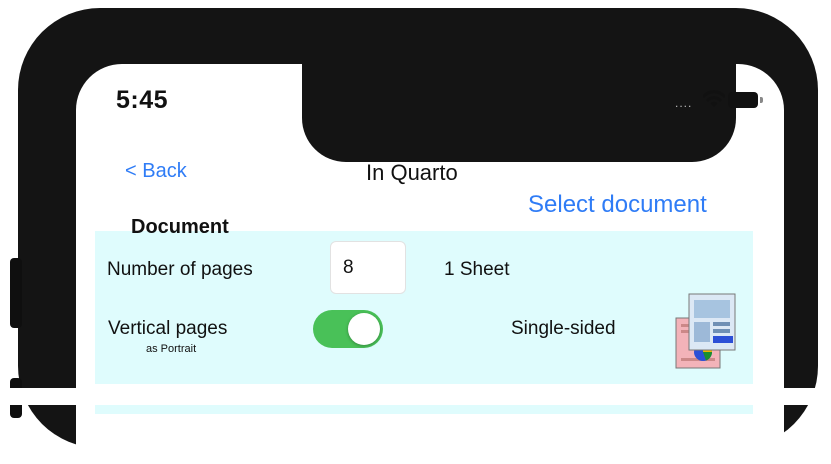  I want to click on pages-label: Number of pages, so click(180, 269).